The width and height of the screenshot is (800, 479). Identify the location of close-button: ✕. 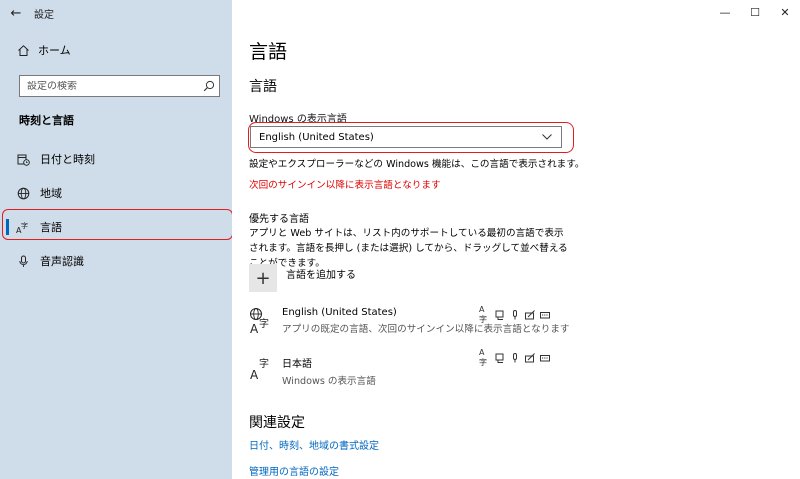
(785, 12).